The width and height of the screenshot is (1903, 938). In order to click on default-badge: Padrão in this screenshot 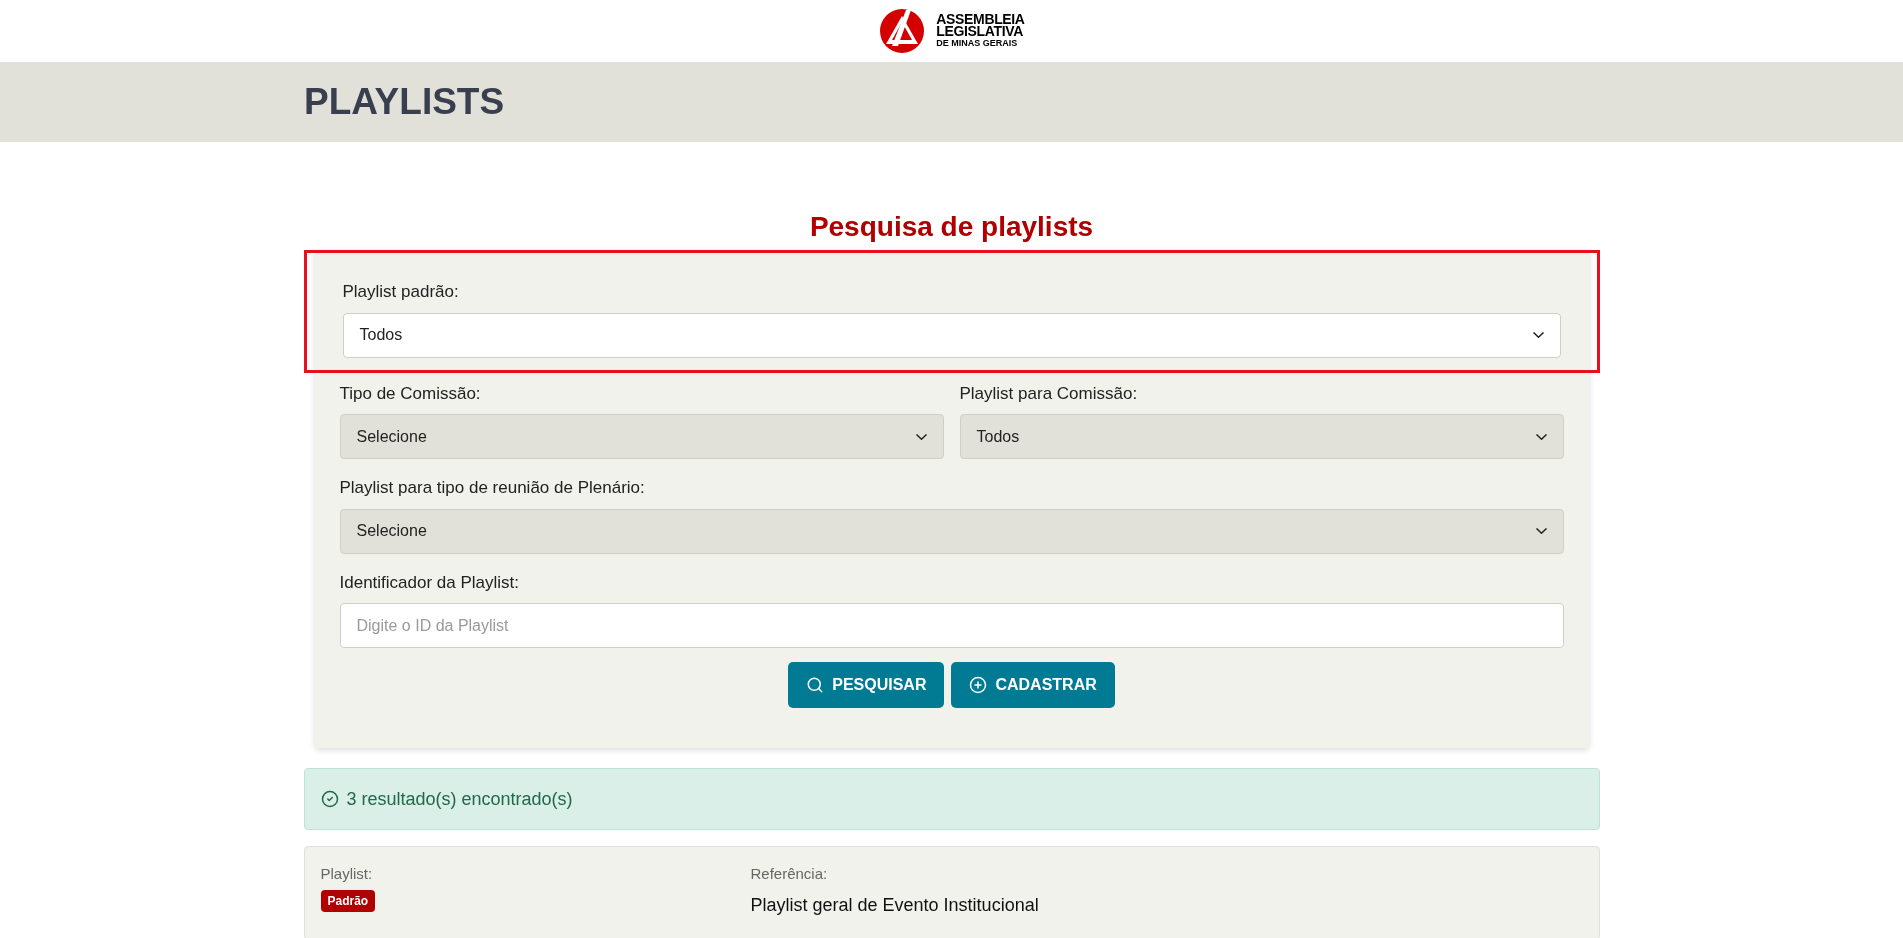, I will do `click(348, 900)`.